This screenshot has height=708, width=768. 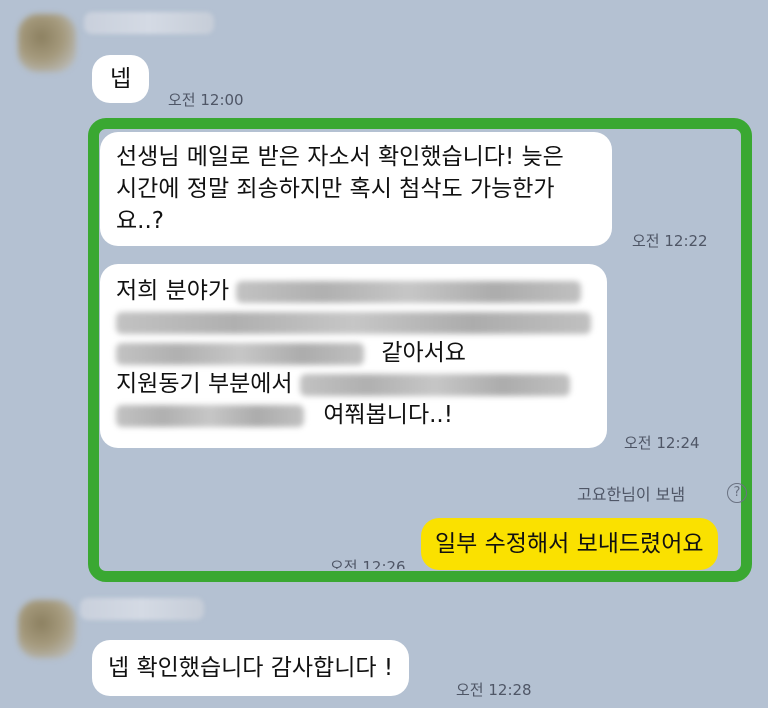 I want to click on message-line, so click(x=353, y=322).